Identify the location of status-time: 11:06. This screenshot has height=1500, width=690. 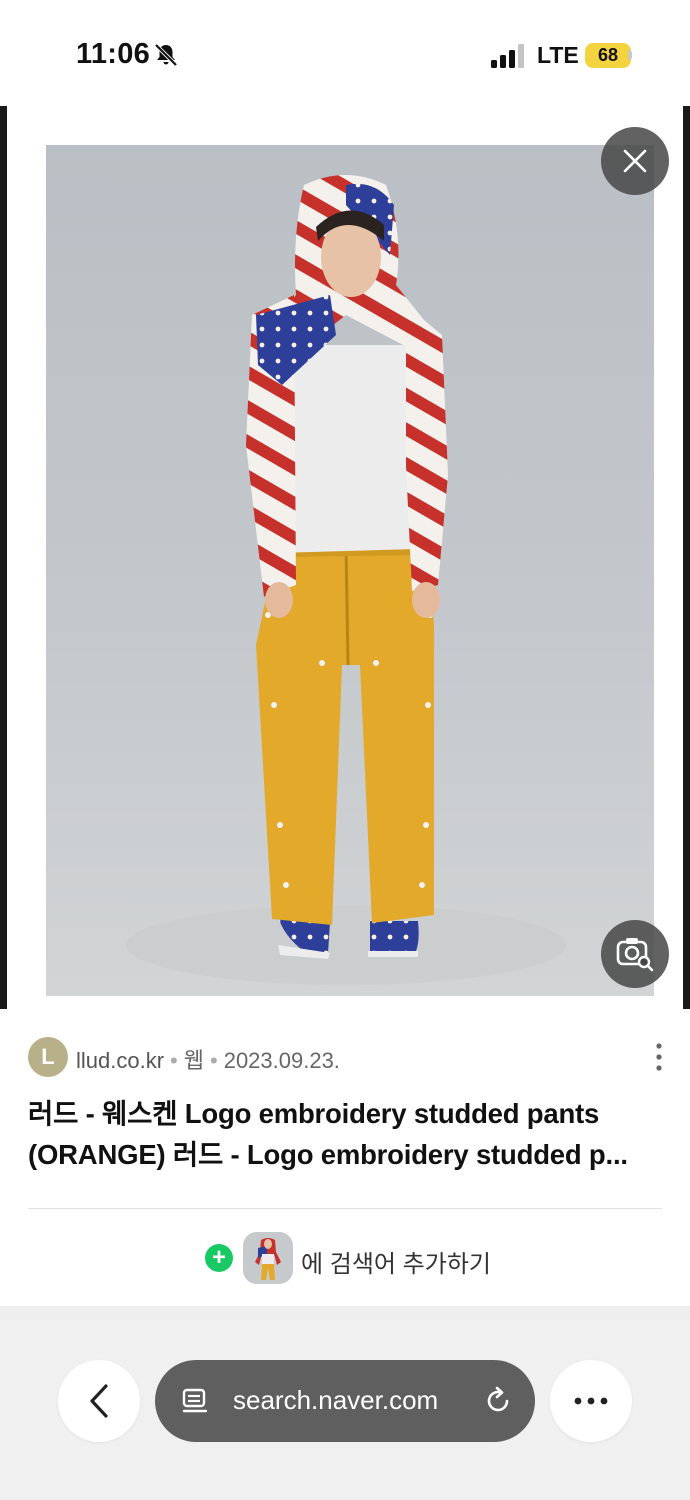
(113, 54).